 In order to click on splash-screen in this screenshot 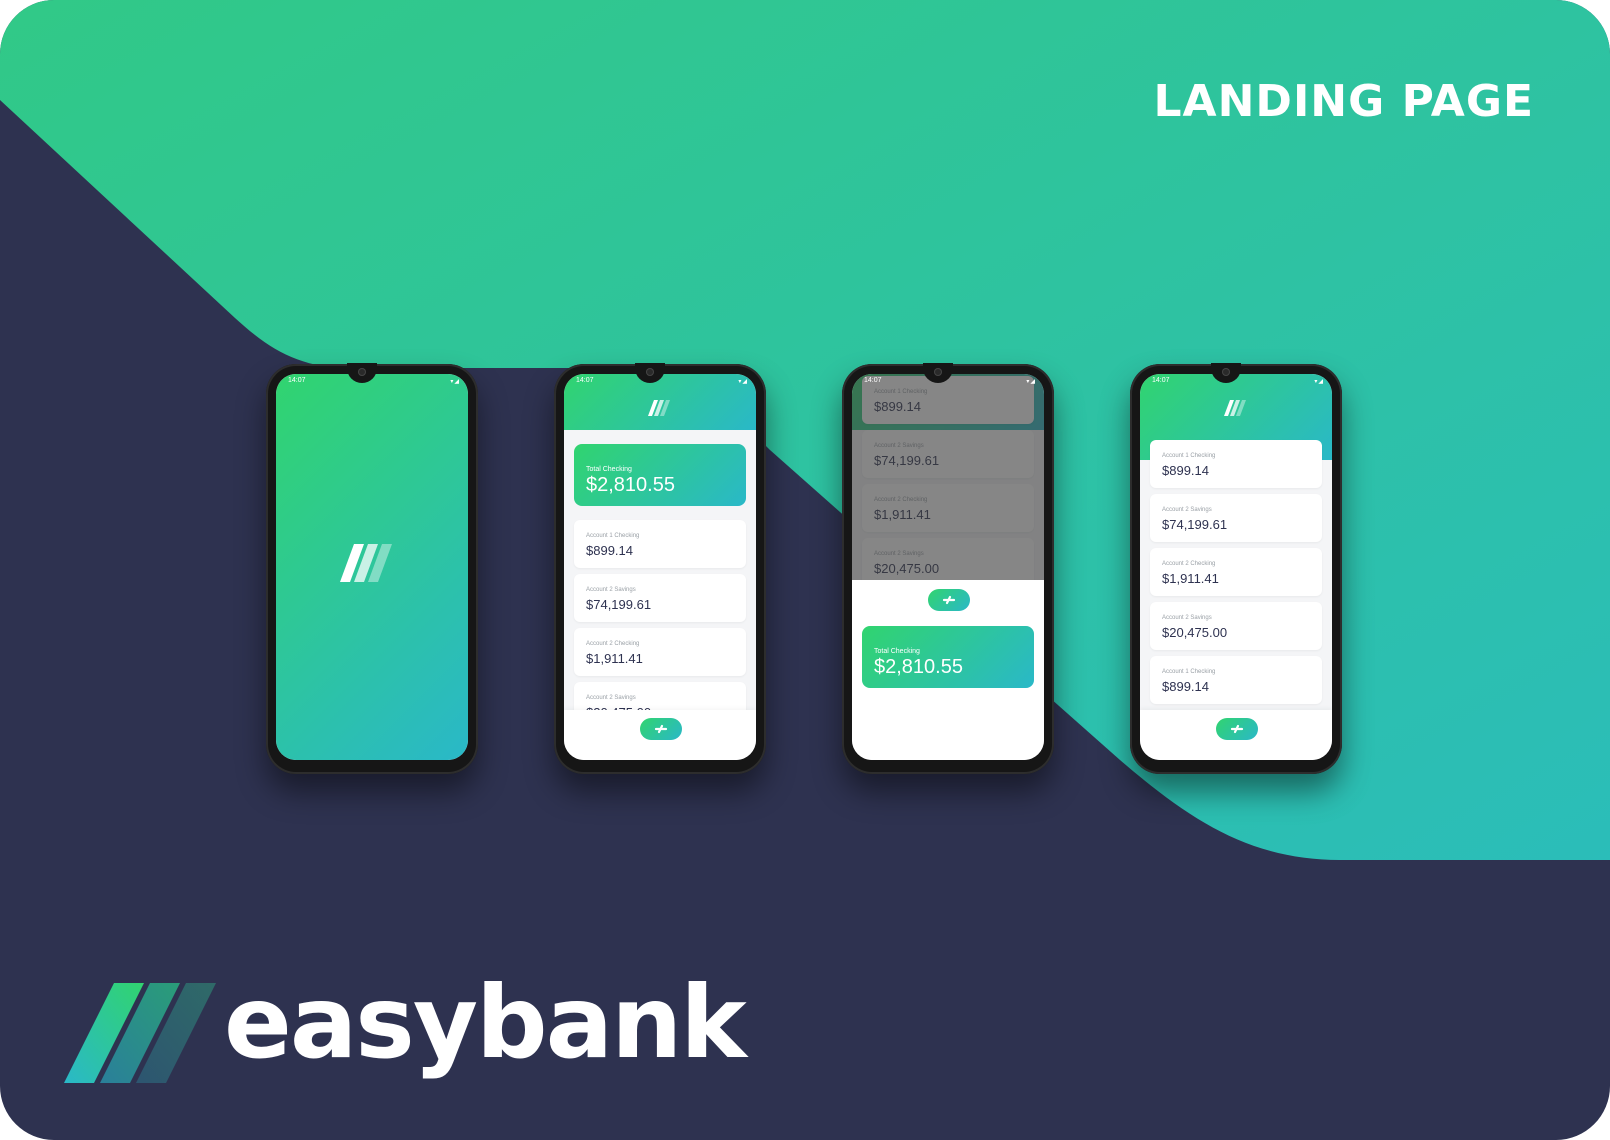, I will do `click(372, 567)`.